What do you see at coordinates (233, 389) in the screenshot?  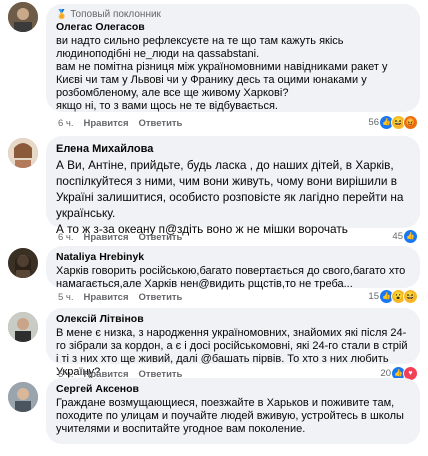 I see `comment-author: Сергей Аксенов` at bounding box center [233, 389].